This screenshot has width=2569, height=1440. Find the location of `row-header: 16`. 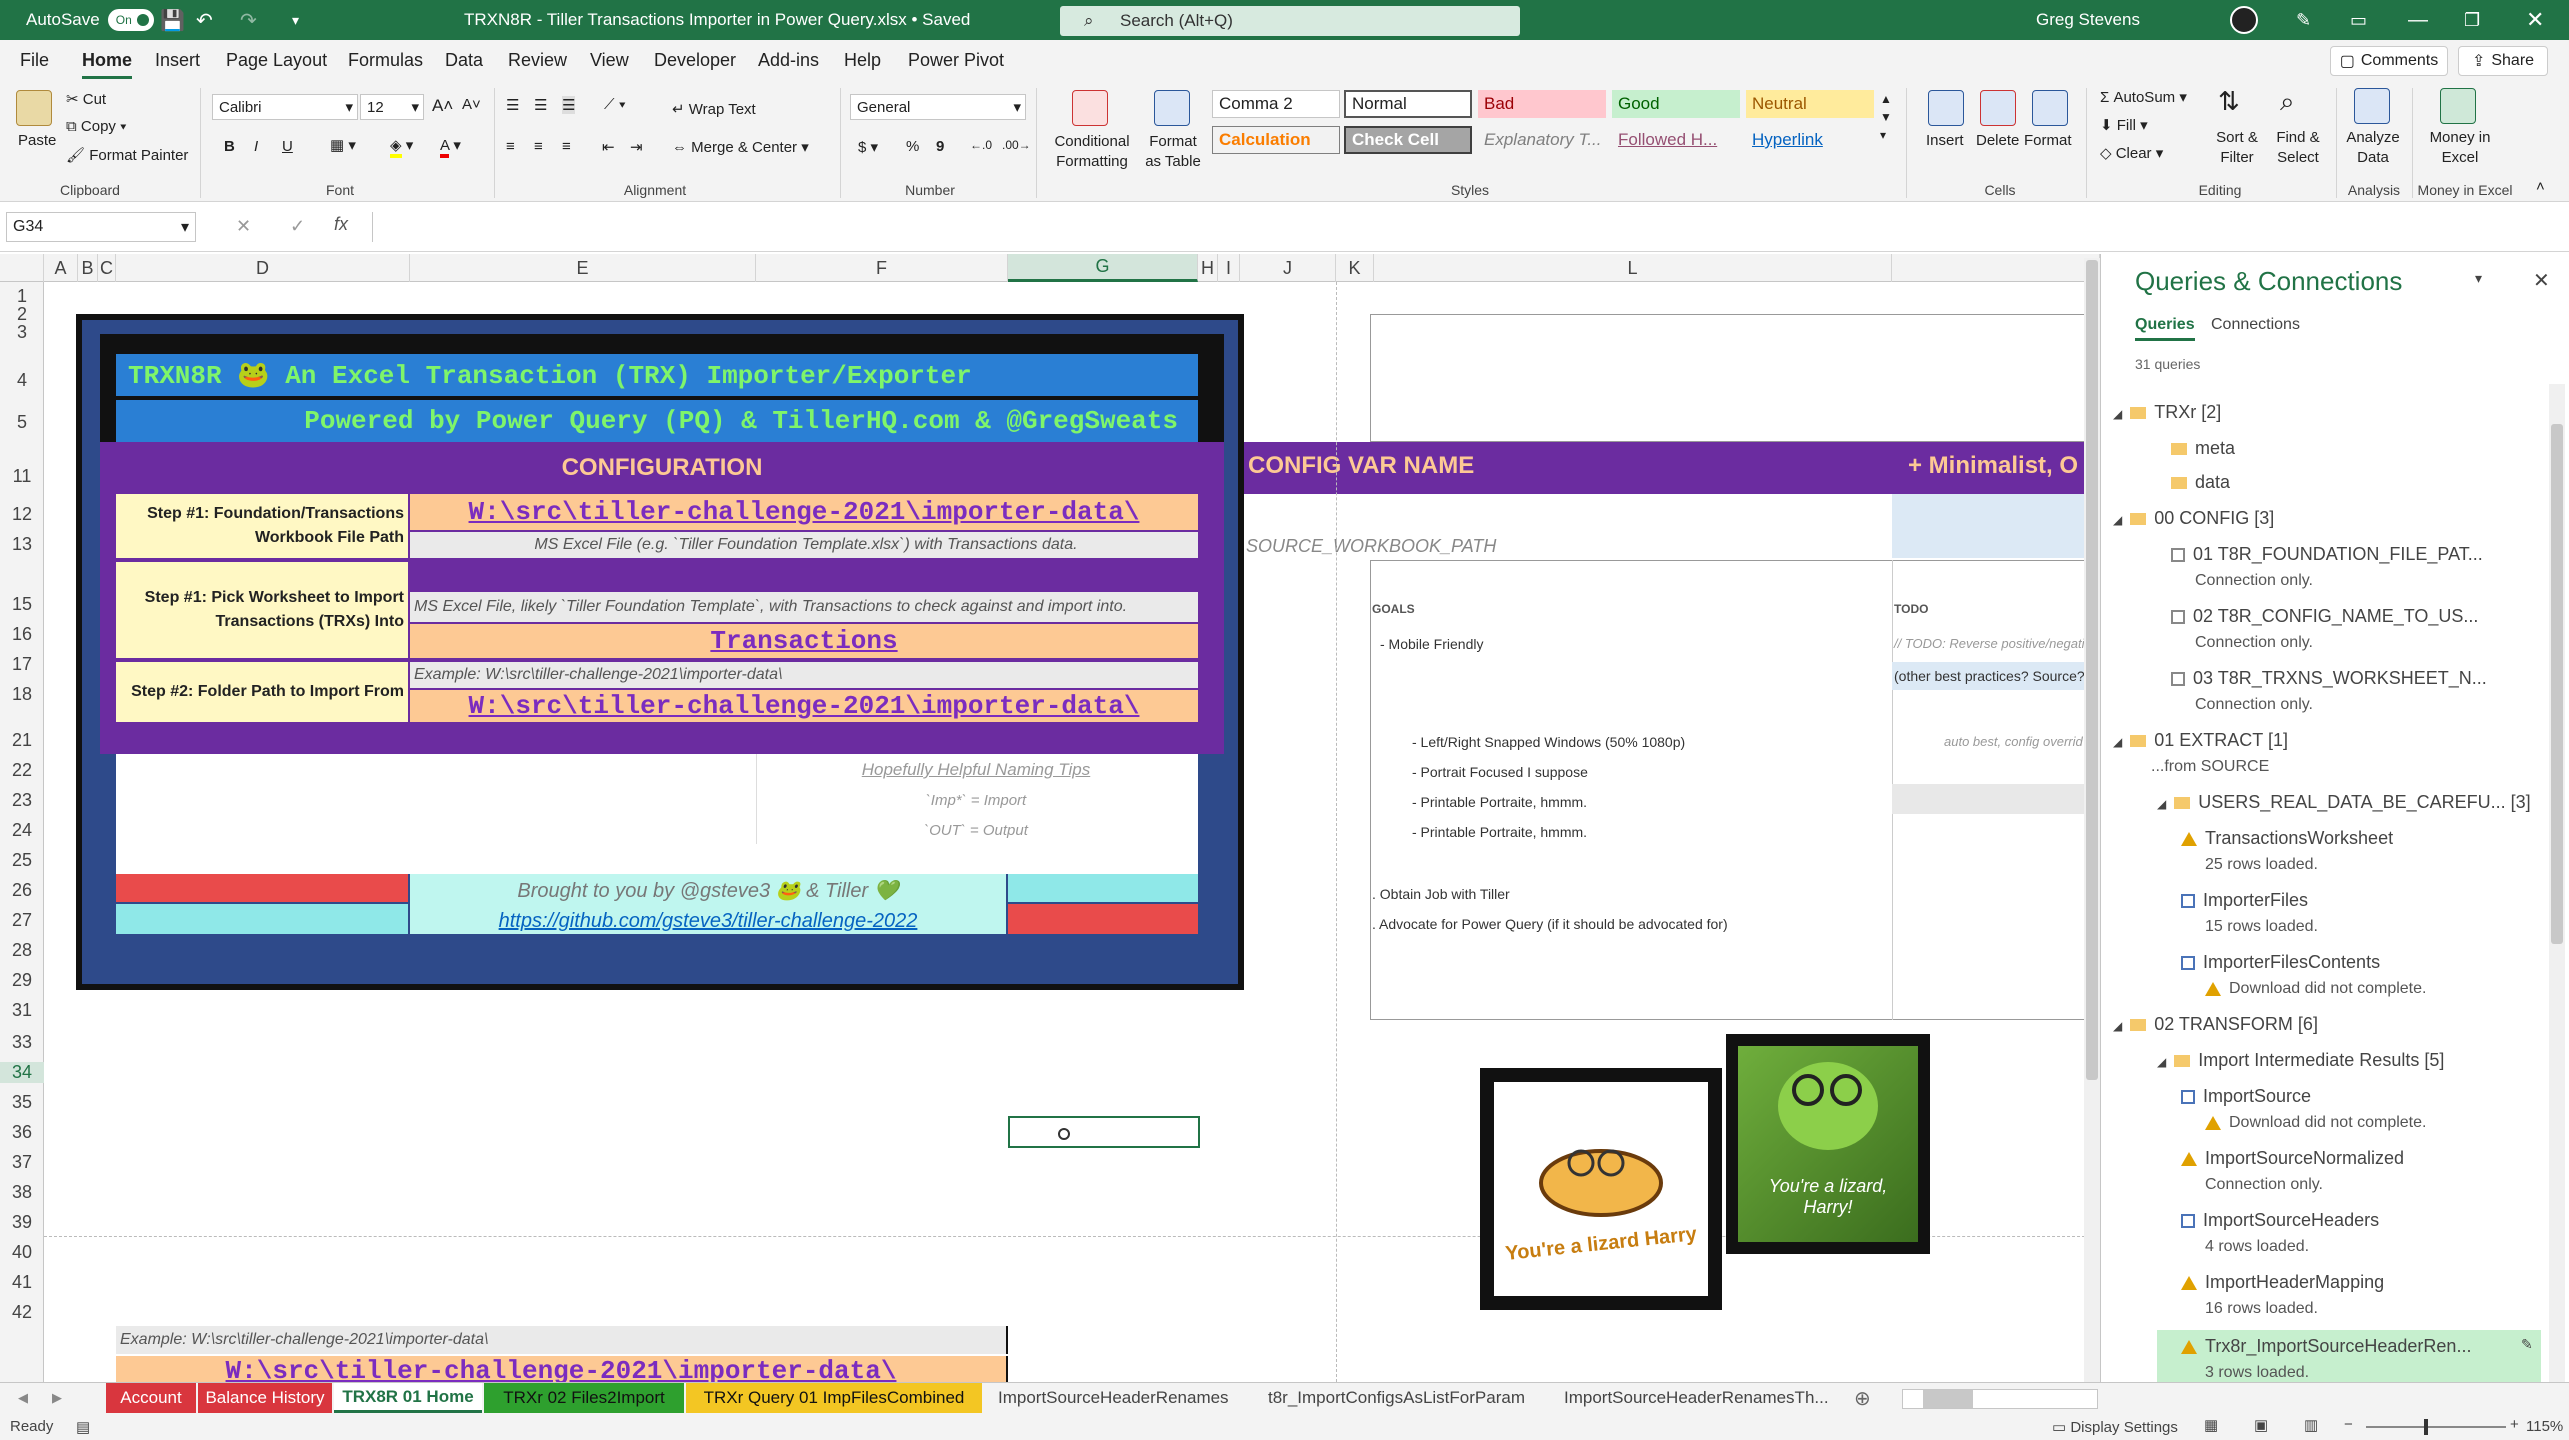

row-header: 16 is located at coordinates (22, 634).